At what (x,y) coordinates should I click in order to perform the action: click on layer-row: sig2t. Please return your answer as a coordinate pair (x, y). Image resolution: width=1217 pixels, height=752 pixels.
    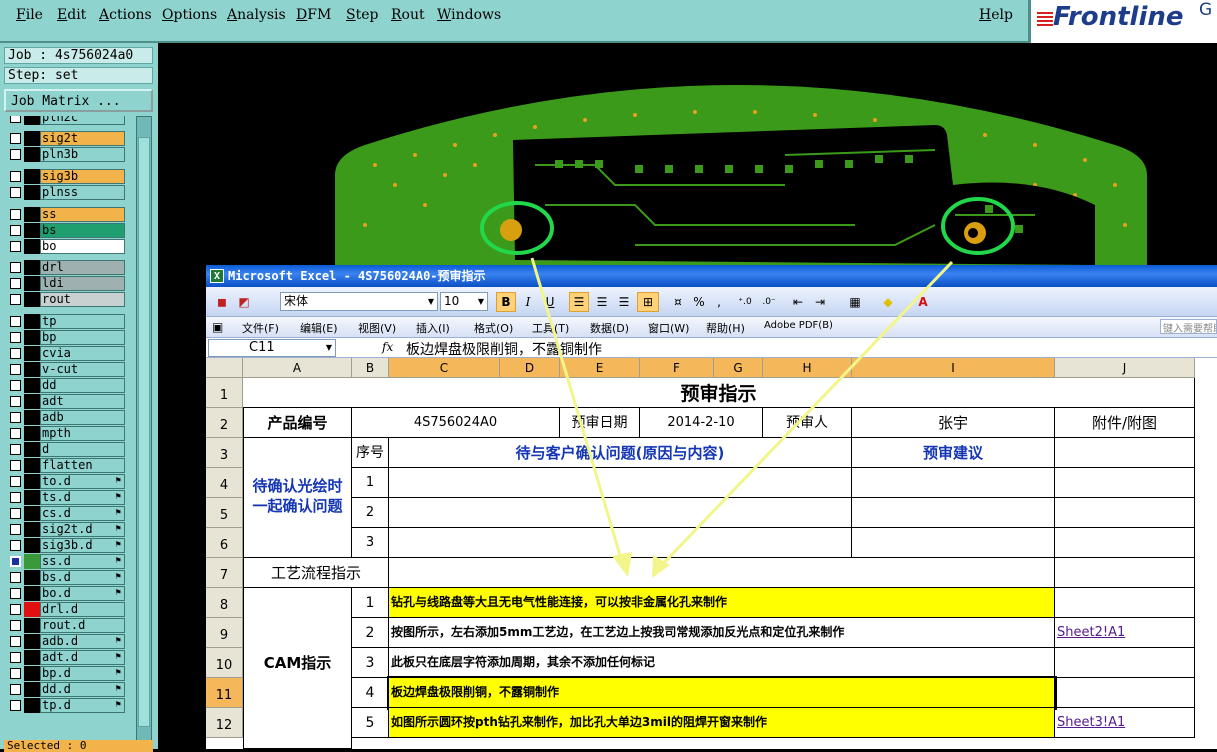
    Looking at the image, I should click on (65, 138).